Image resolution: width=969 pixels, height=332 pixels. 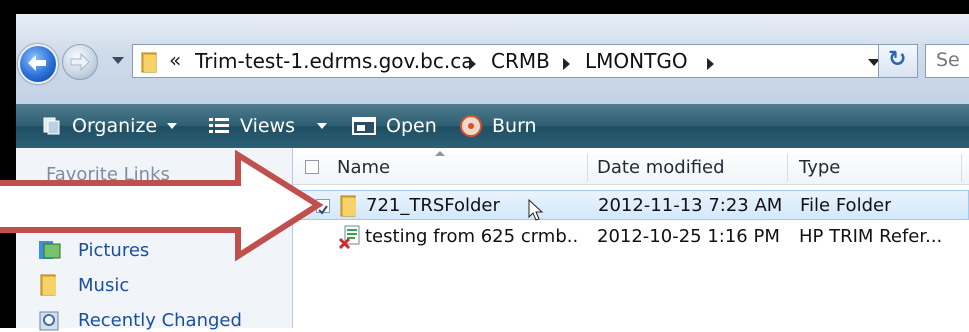 I want to click on column-header-row: Name Date modified Type, so click(x=631, y=167).